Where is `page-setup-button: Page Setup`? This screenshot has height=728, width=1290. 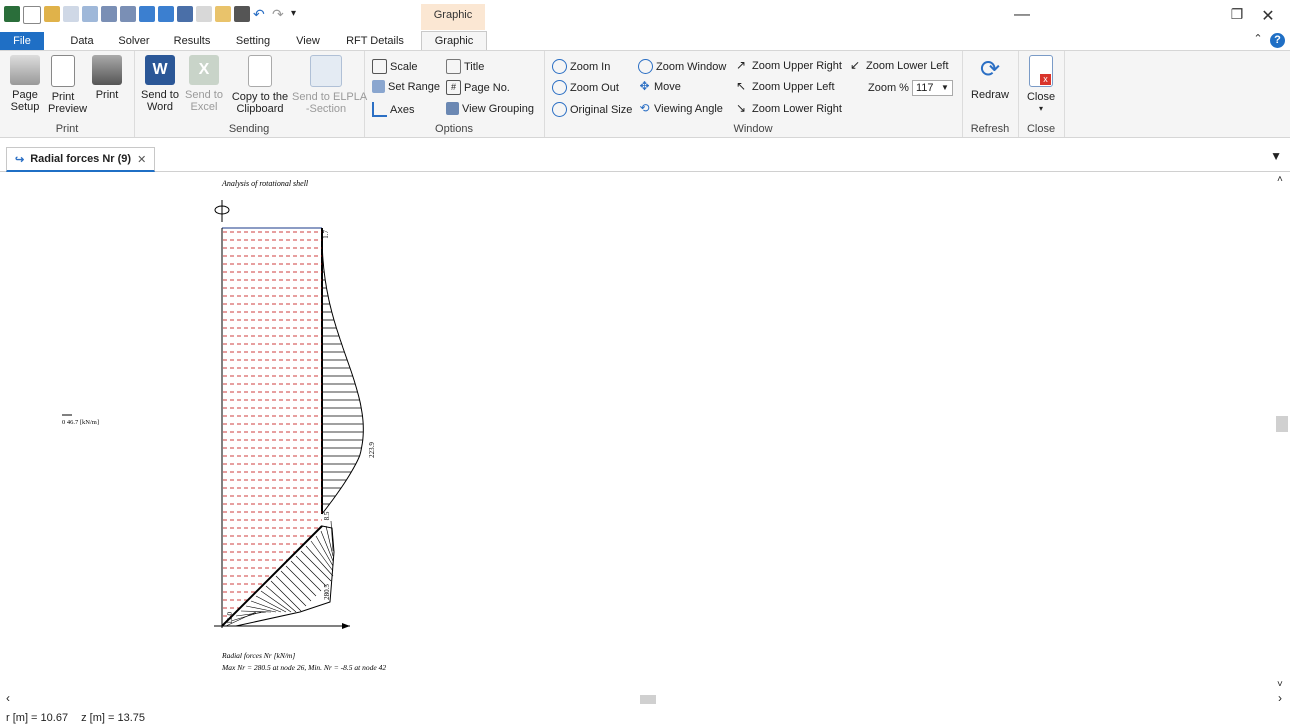
page-setup-button: Page Setup is located at coordinates (25, 84).